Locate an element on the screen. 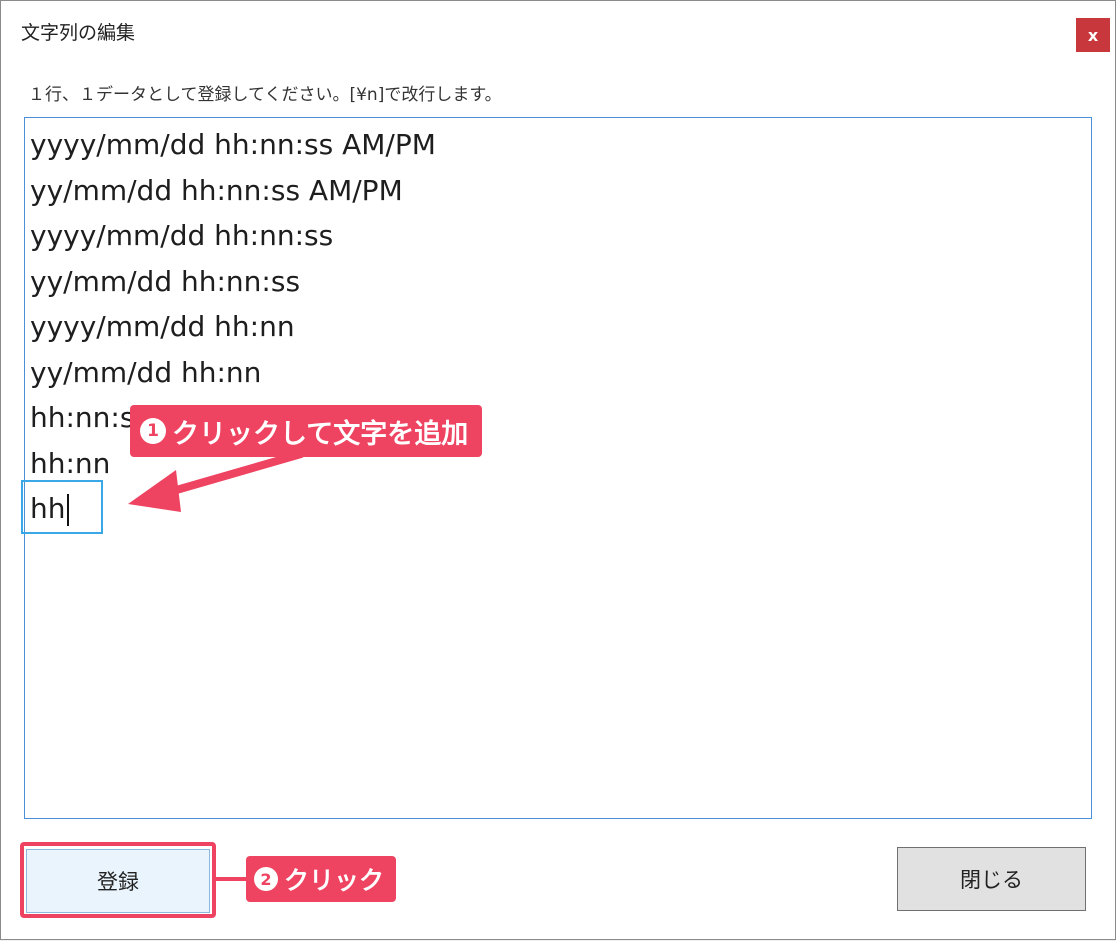  step1-number-badge: 1 is located at coordinates (153, 431).